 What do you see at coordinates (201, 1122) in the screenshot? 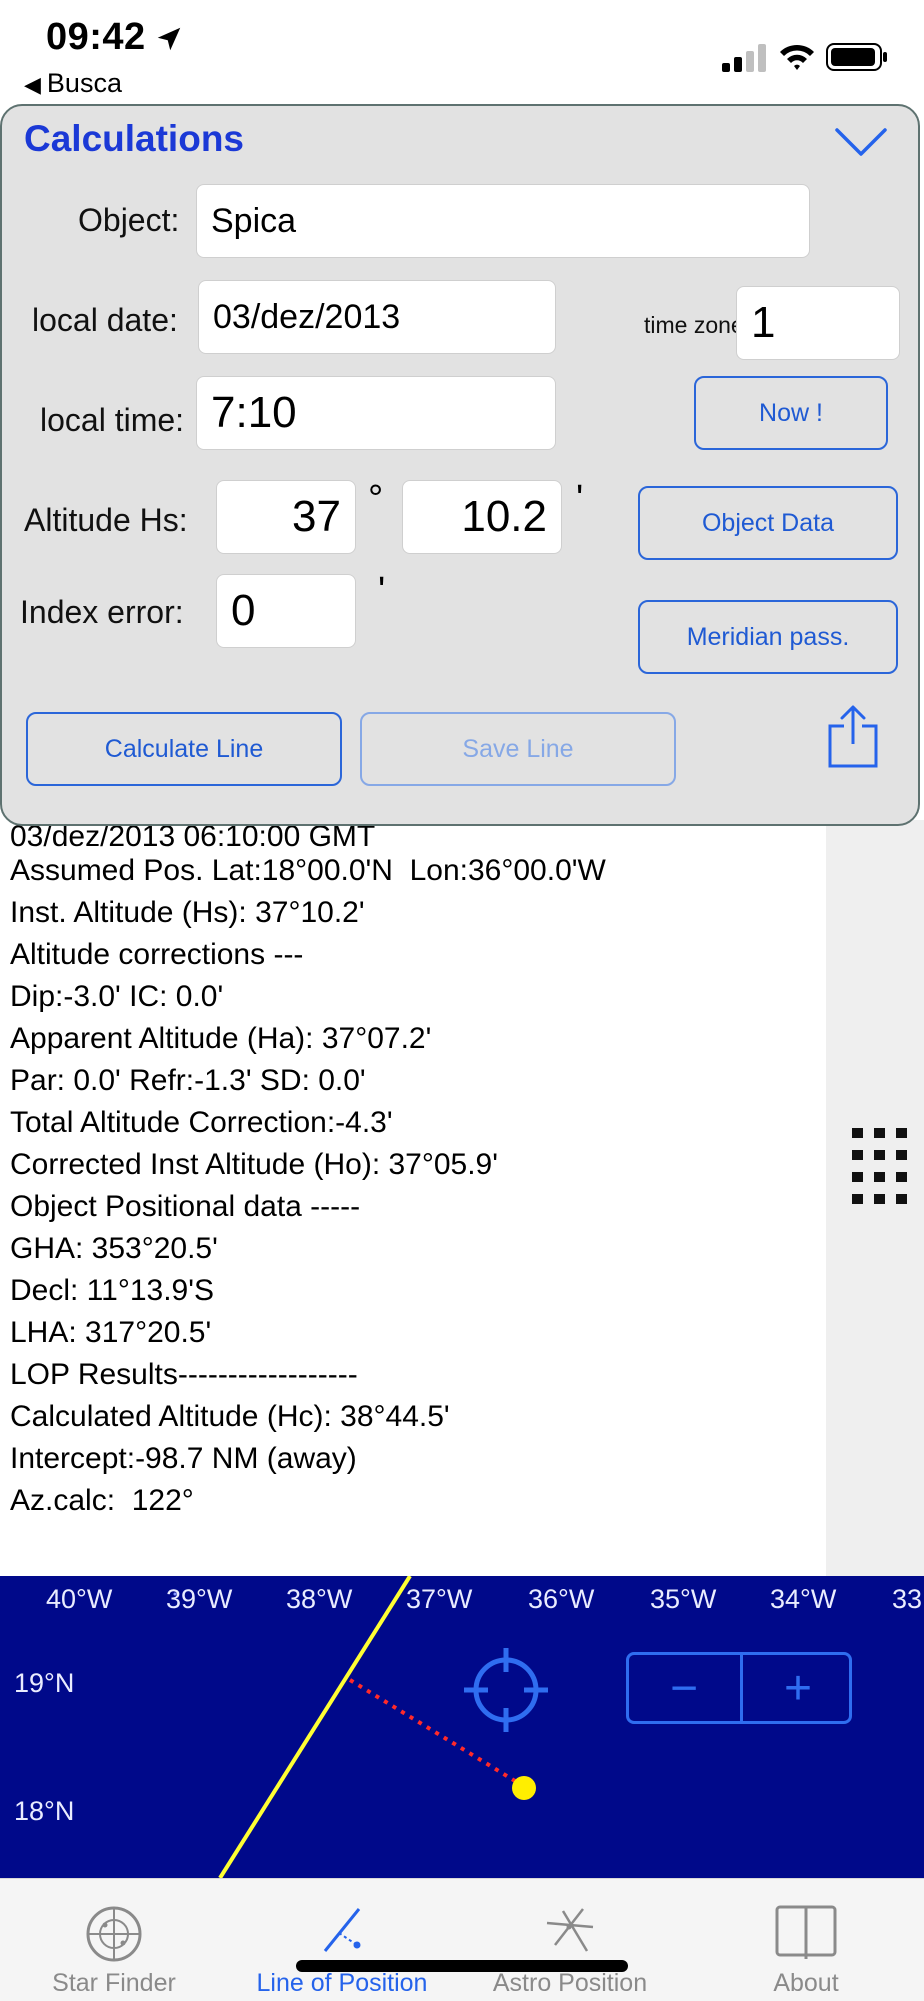
I see `result-line: Total Altitude Correction:-4.3'` at bounding box center [201, 1122].